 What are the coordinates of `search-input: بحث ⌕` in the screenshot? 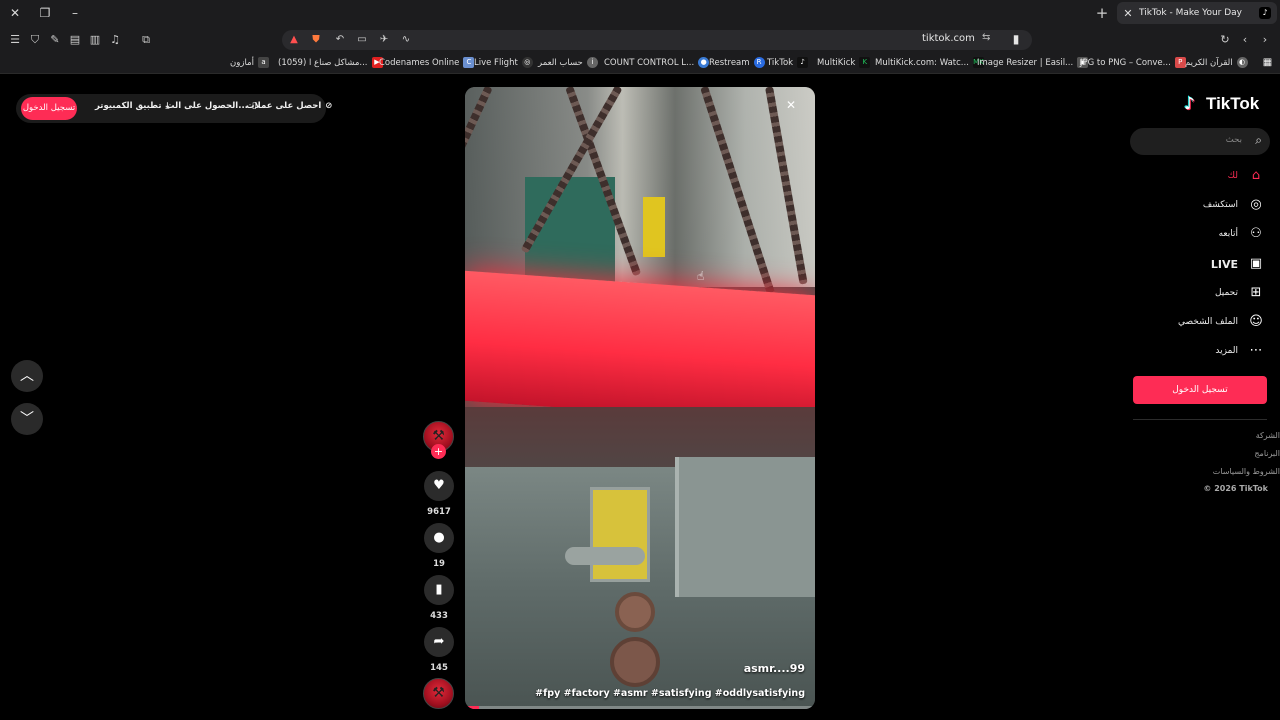 It's located at (1200, 141).